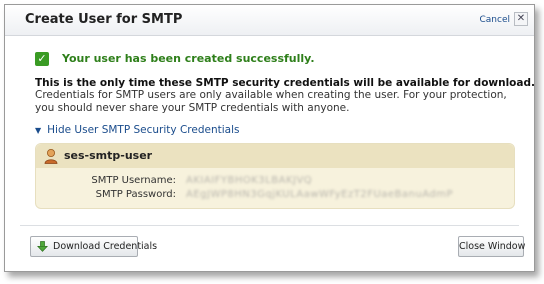 The width and height of the screenshot is (544, 284). What do you see at coordinates (38, 130) in the screenshot?
I see `triangle-down-icon: ▼` at bounding box center [38, 130].